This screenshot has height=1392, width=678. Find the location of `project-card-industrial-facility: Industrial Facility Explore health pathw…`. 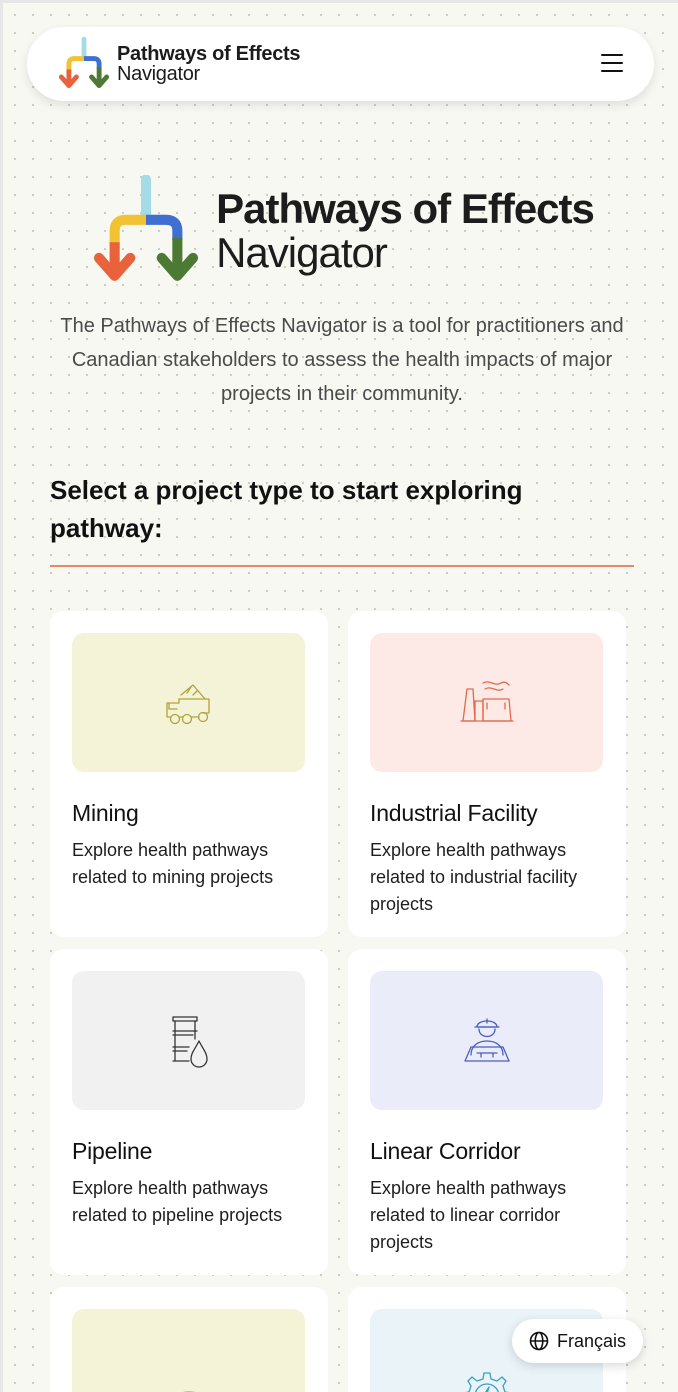

project-card-industrial-facility: Industrial Facility Explore health pathw… is located at coordinates (487, 774).